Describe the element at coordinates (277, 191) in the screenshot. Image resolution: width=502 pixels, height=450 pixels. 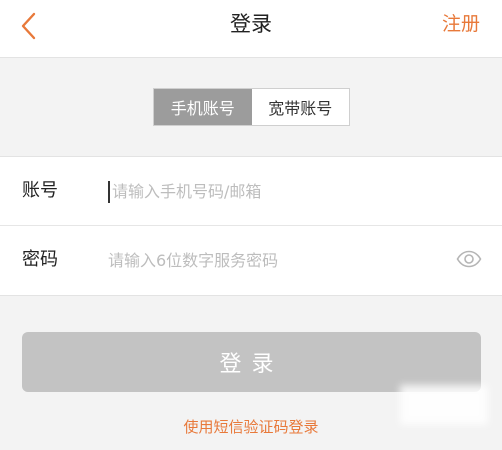
I see `account-input` at that location.